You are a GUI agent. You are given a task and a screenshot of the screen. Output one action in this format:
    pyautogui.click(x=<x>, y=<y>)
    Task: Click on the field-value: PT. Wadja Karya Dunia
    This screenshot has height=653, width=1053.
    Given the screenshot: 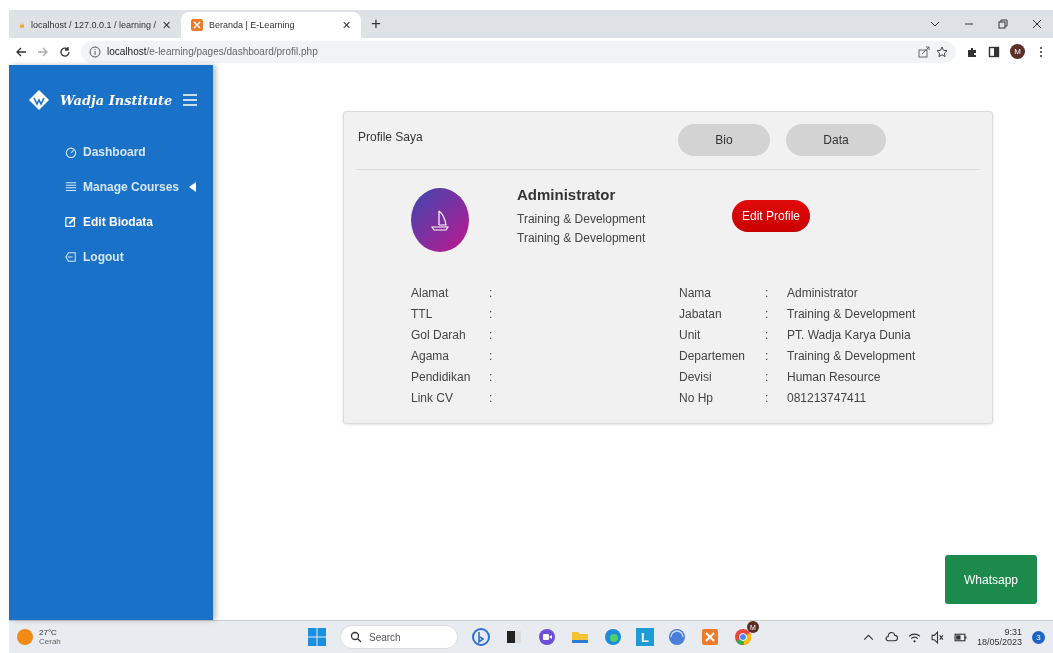 What is the action you would take?
    pyautogui.click(x=849, y=335)
    